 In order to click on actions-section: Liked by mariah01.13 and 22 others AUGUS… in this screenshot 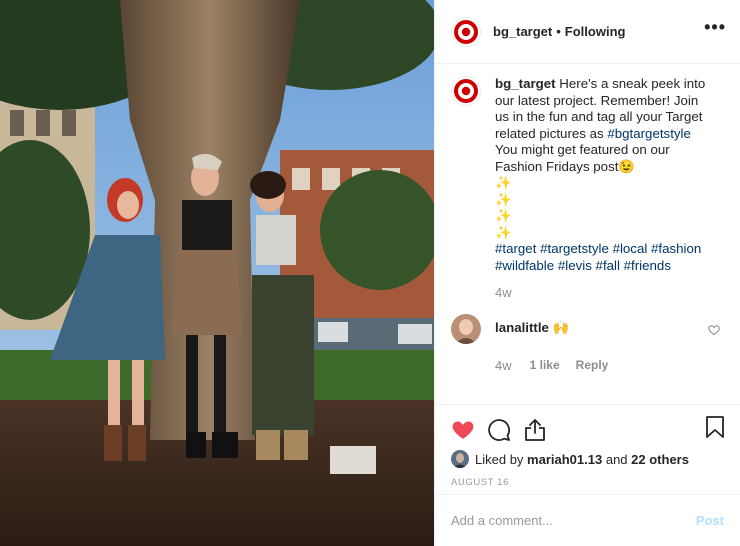, I will do `click(587, 475)`.